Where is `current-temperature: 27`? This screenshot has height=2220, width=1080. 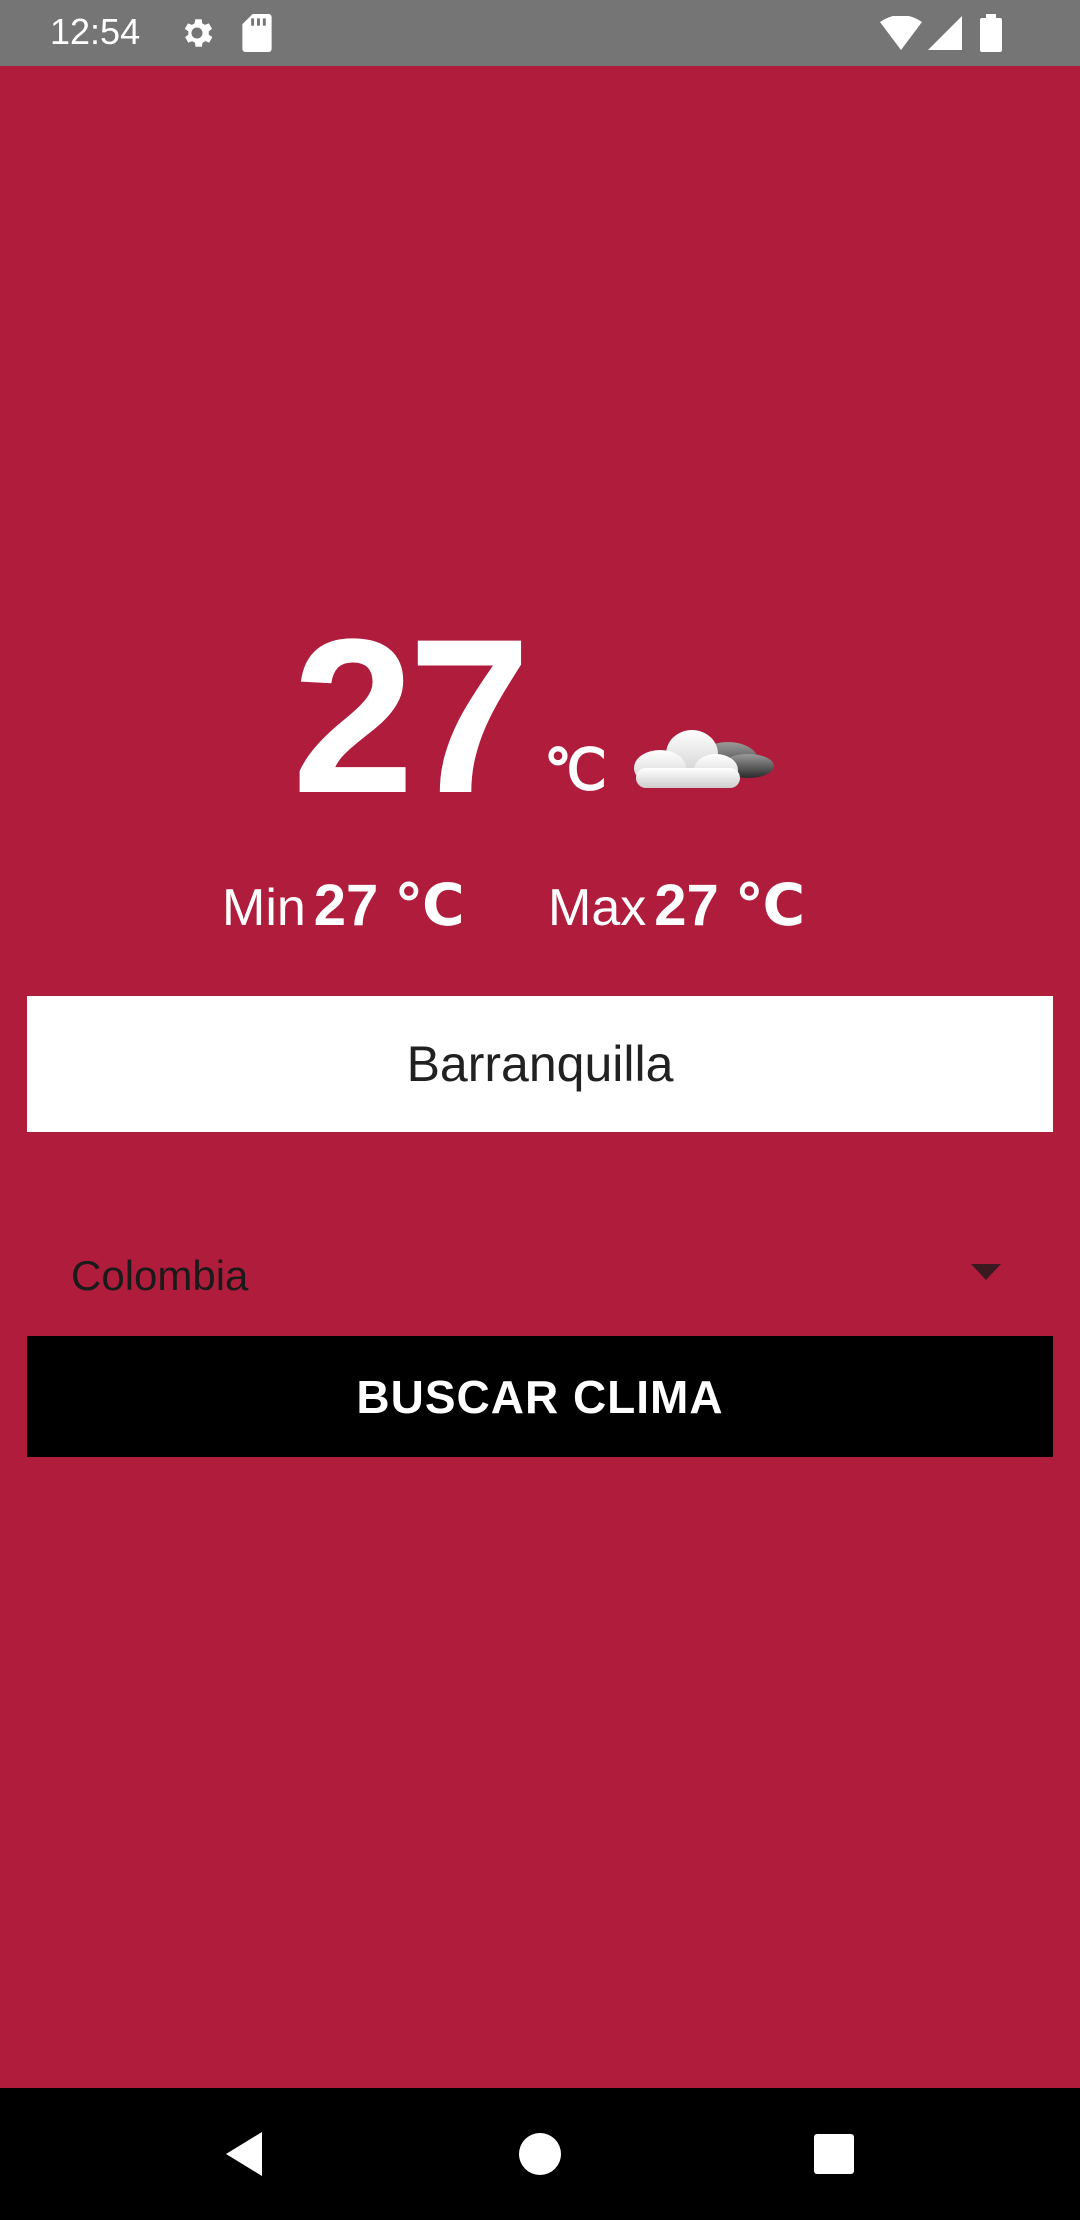
current-temperature: 27 is located at coordinates (411, 716).